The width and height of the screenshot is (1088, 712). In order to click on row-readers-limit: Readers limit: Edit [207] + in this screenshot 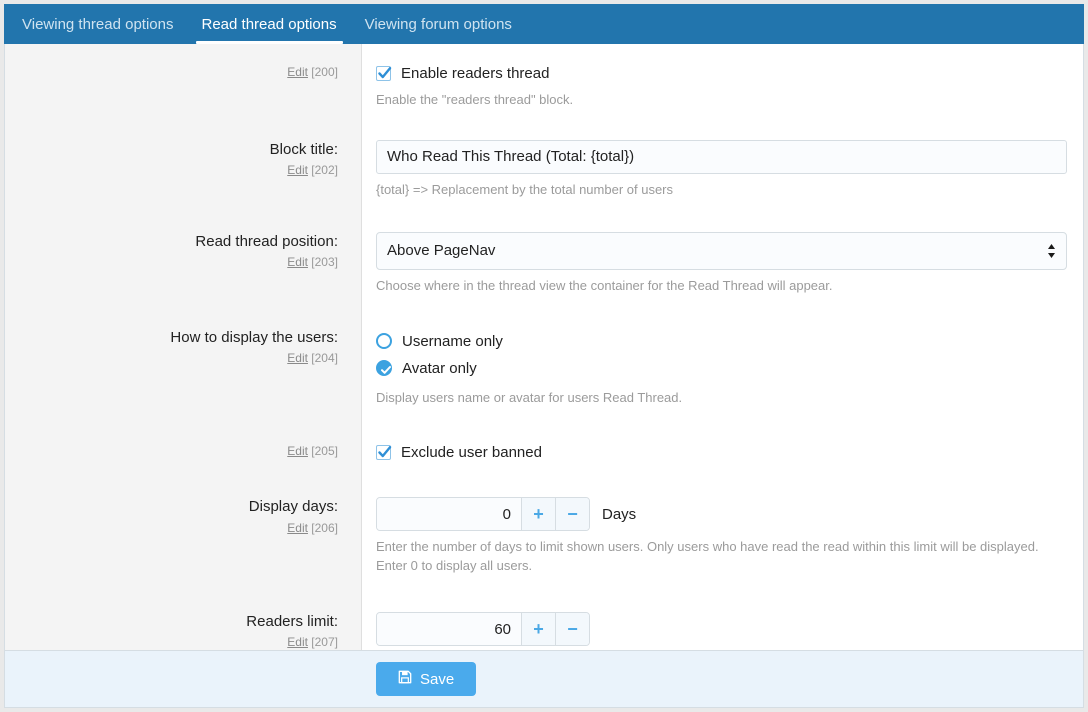, I will do `click(544, 616)`.